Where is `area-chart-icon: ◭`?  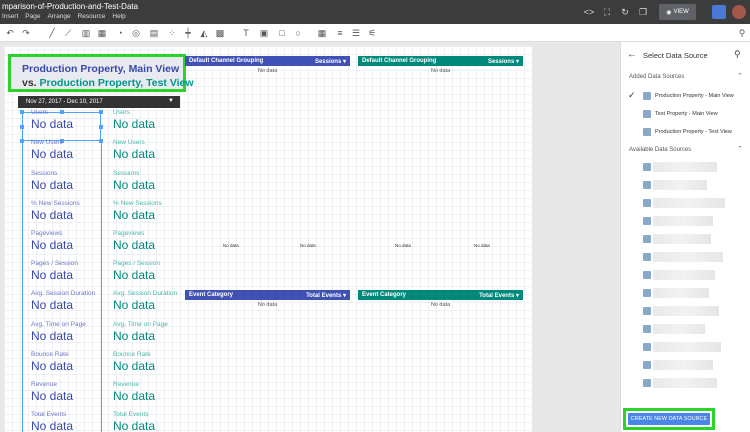 area-chart-icon: ◭ is located at coordinates (204, 33).